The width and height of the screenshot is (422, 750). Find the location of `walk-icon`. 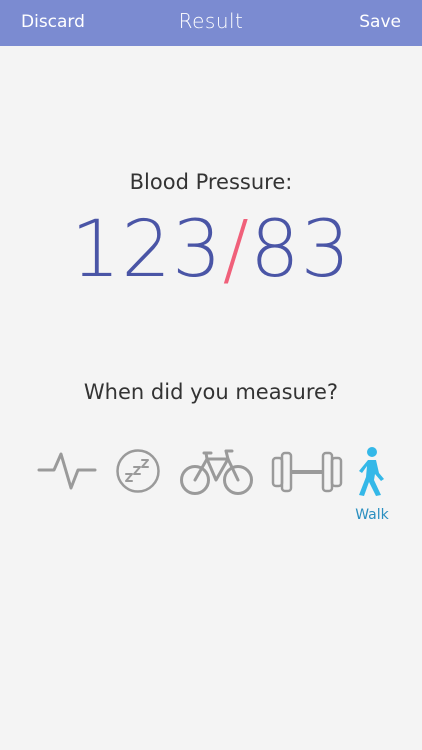

walk-icon is located at coordinates (371, 471).